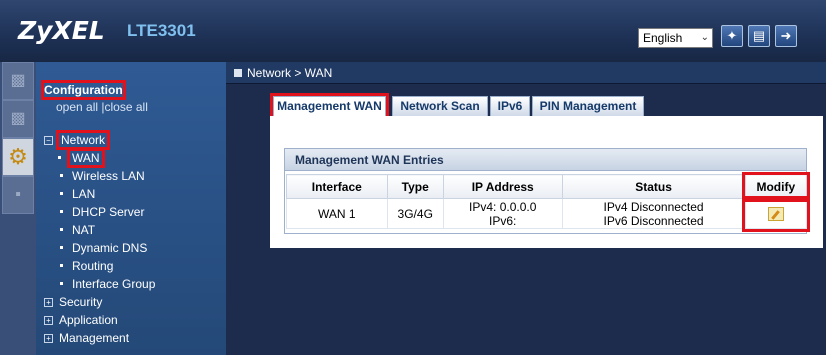 This screenshot has width=826, height=355. What do you see at coordinates (510, 106) in the screenshot?
I see `tab-ipv6: IPv6` at bounding box center [510, 106].